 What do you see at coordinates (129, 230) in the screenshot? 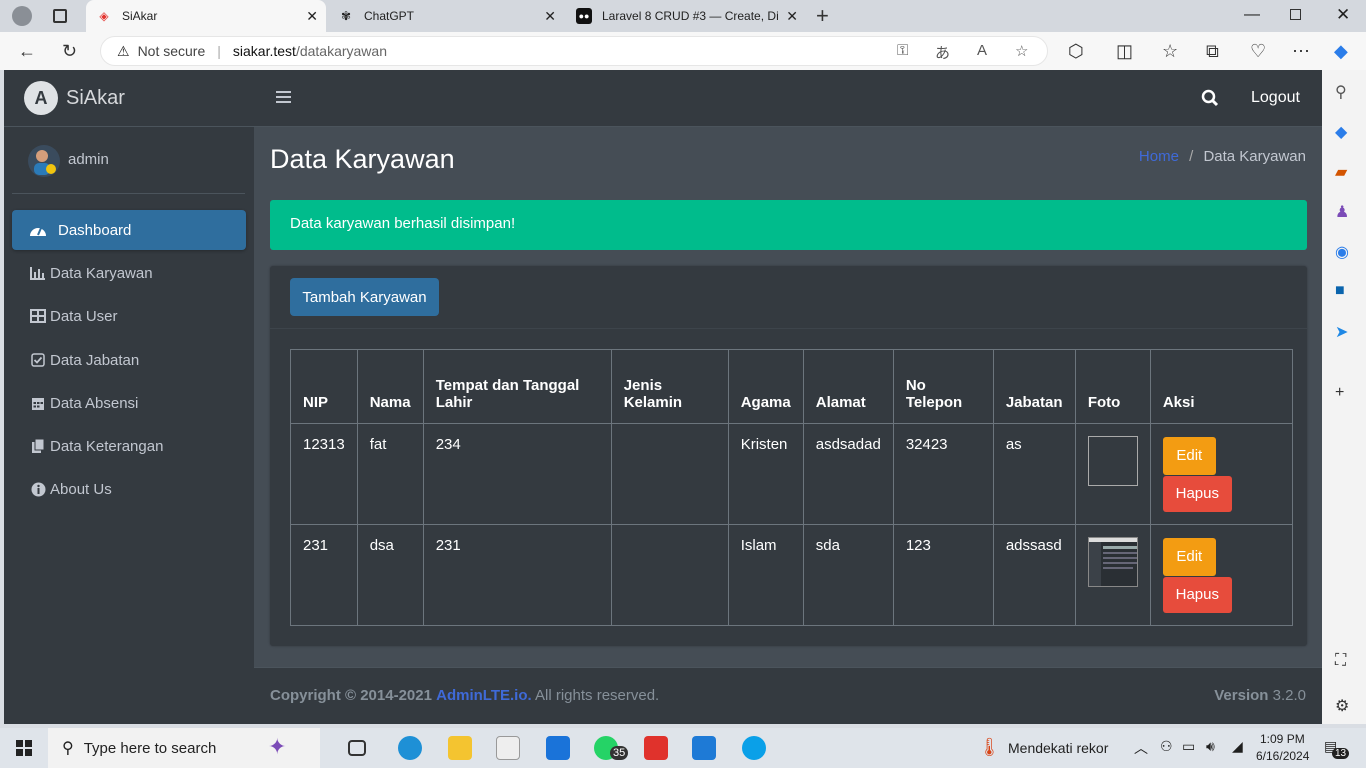
I see `sidebar-item-dashboard: Dashboard` at bounding box center [129, 230].